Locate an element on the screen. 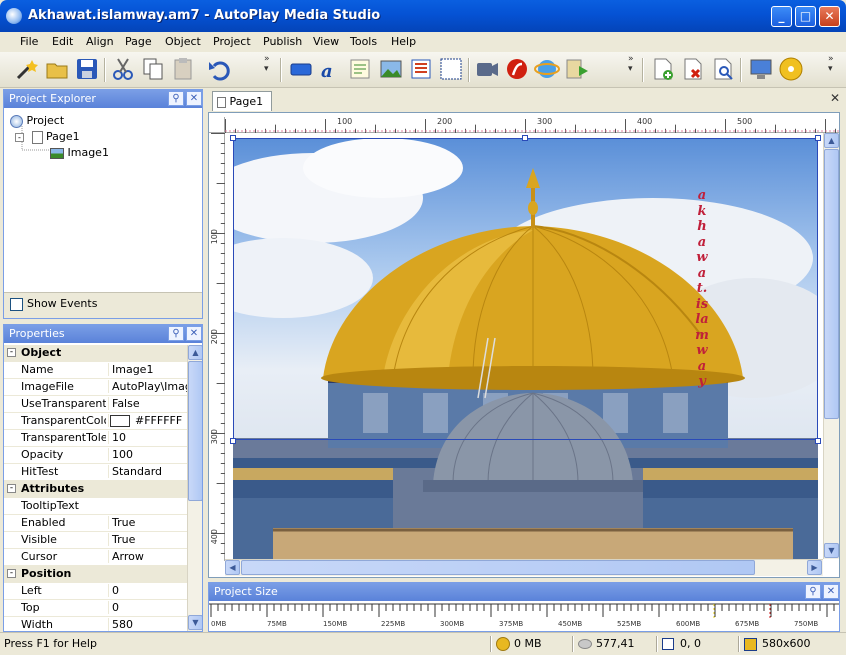 This screenshot has width=846, height=655. menu-help: Help is located at coordinates (403, 41).